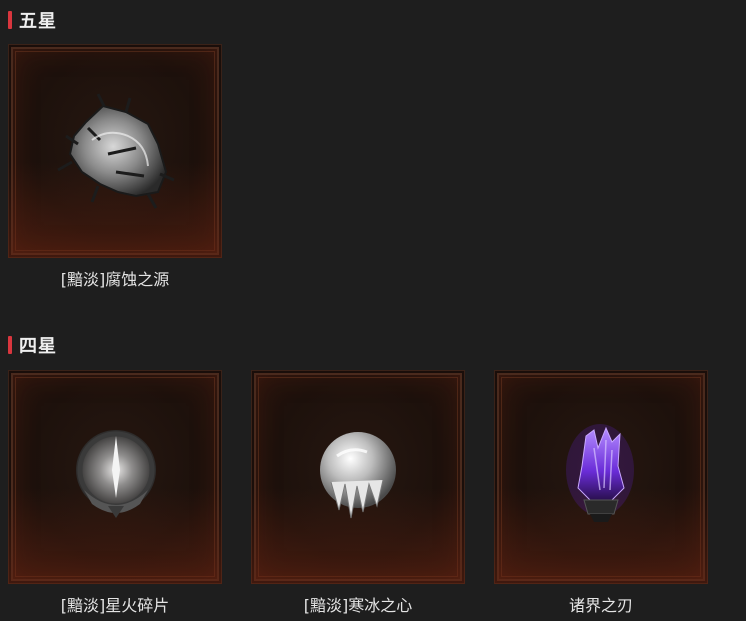 The width and height of the screenshot is (746, 621). Describe the element at coordinates (600, 473) in the screenshot. I see `realm-blade-icon` at that location.